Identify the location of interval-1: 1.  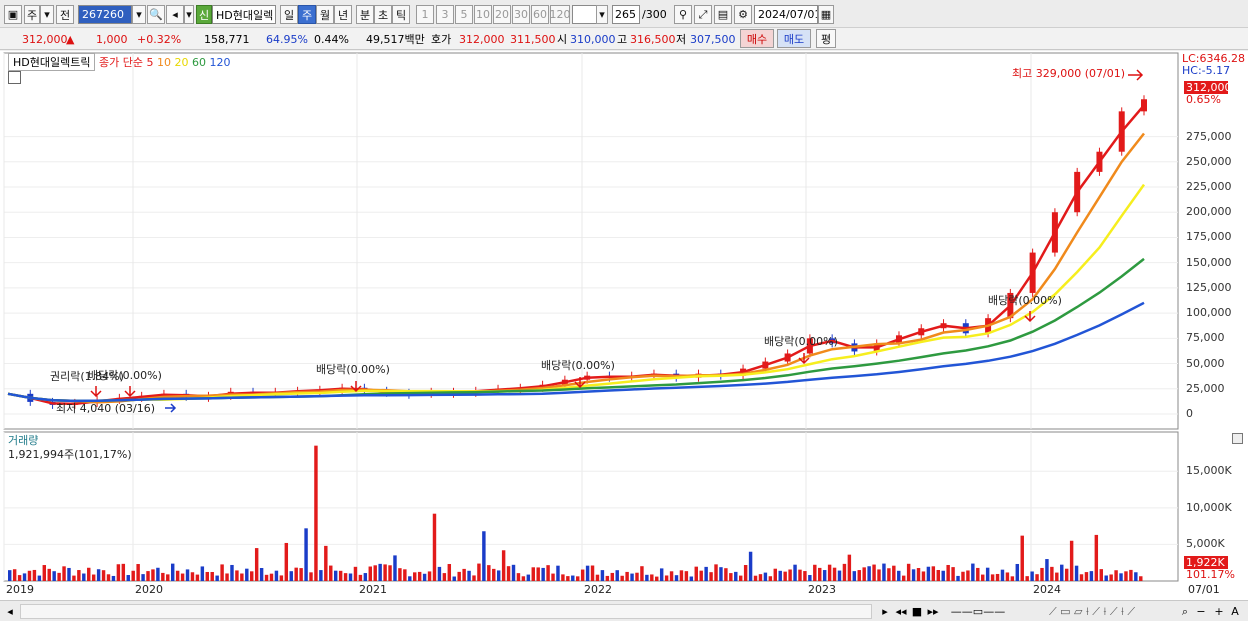
(425, 14).